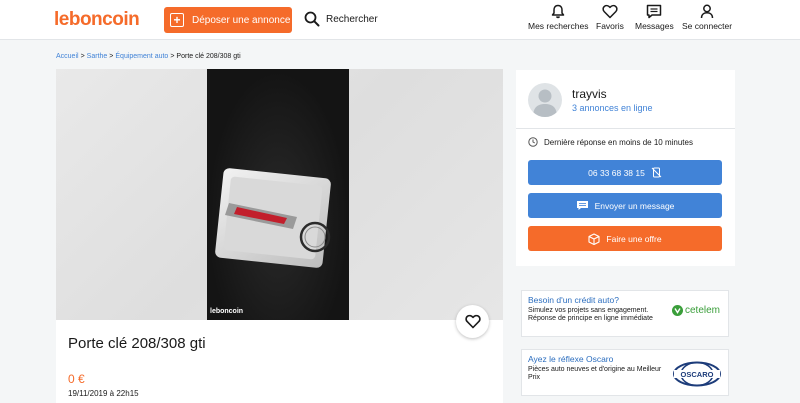 Image resolution: width=800 pixels, height=403 pixels. I want to click on cetelem-logo-text: cetelem, so click(703, 310).